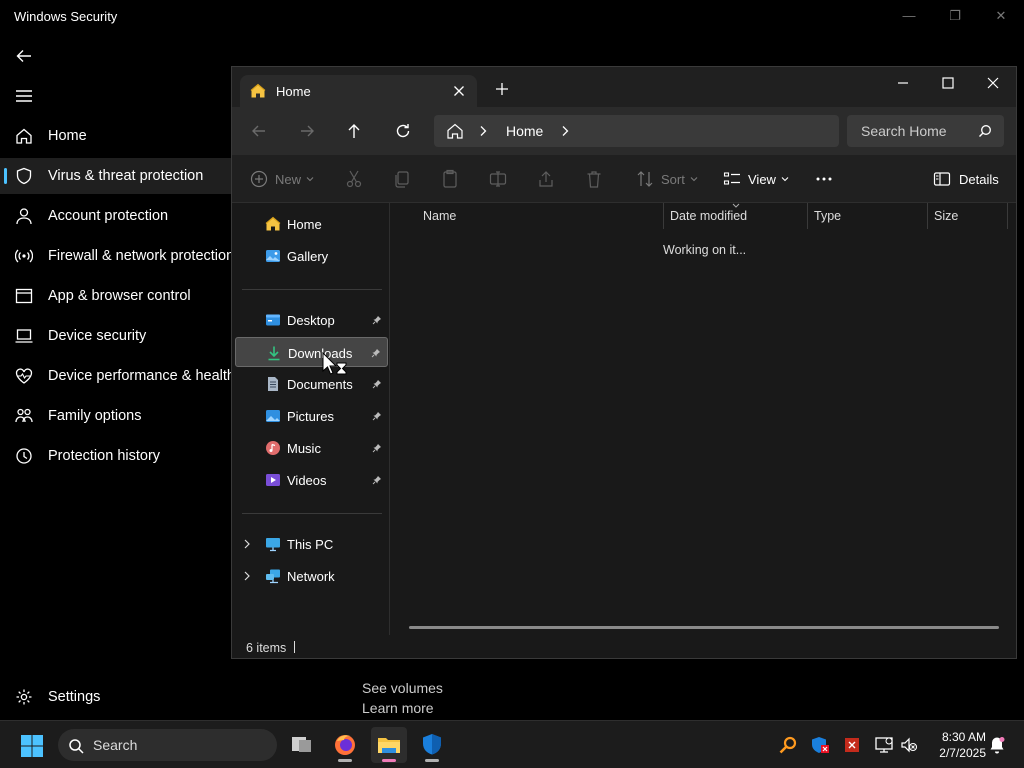 The image size is (1024, 768). Describe the element at coordinates (304, 448) in the screenshot. I see `nav-label: Music` at that location.